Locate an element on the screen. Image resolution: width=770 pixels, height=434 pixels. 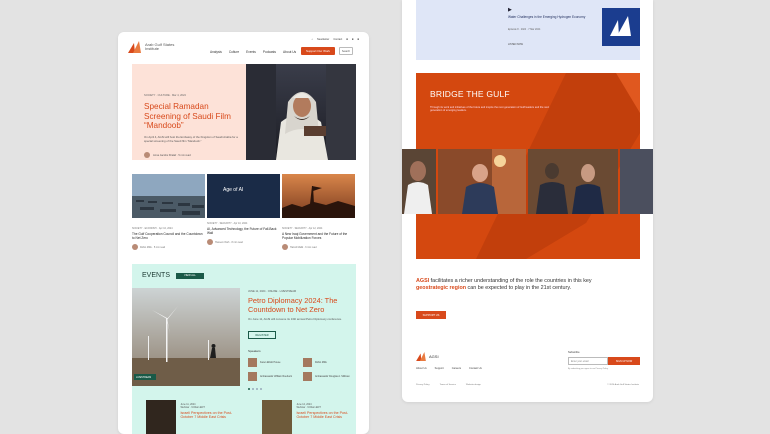
events-header: EVENTS VIEW ALL is located at coordinates (173, 275).